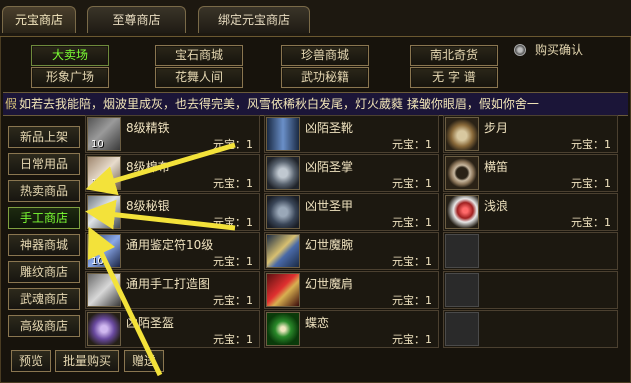 This screenshot has height=383, width=631. I want to click on sidebar-item-hot: 热卖商品, so click(44, 191).